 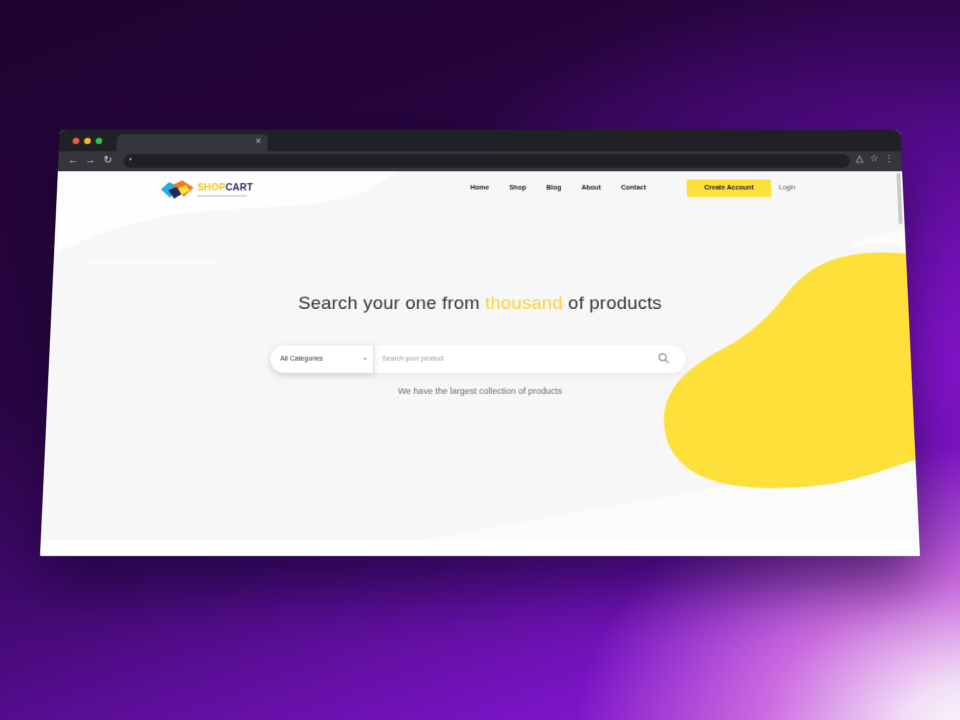 What do you see at coordinates (365, 357) in the screenshot?
I see `chevron-down-icon: ⌄` at bounding box center [365, 357].